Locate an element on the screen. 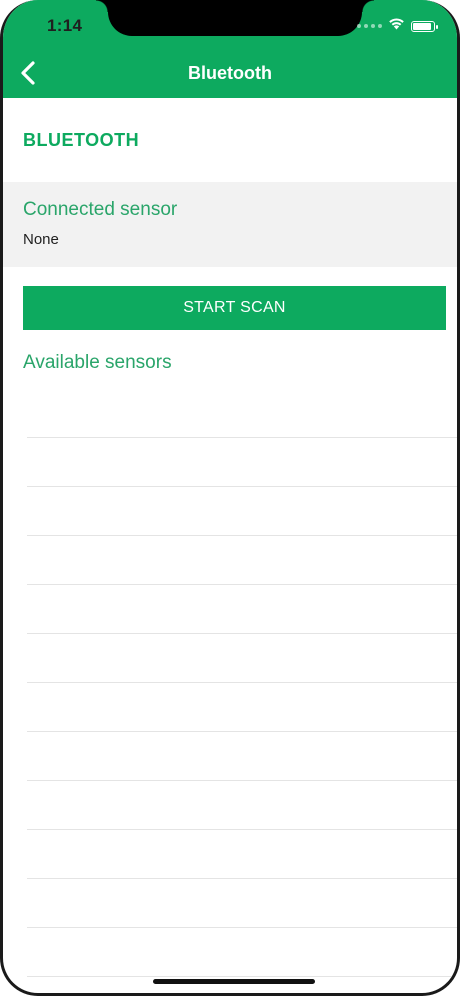  battery-icon is located at coordinates (424, 26).